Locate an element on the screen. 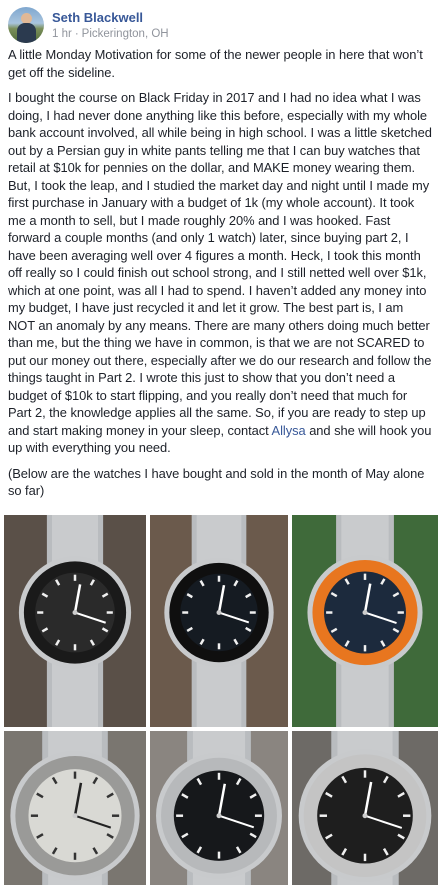 The height and width of the screenshot is (885, 442). post-subline: 1 hr · Pickerington, OH is located at coordinates (110, 34).